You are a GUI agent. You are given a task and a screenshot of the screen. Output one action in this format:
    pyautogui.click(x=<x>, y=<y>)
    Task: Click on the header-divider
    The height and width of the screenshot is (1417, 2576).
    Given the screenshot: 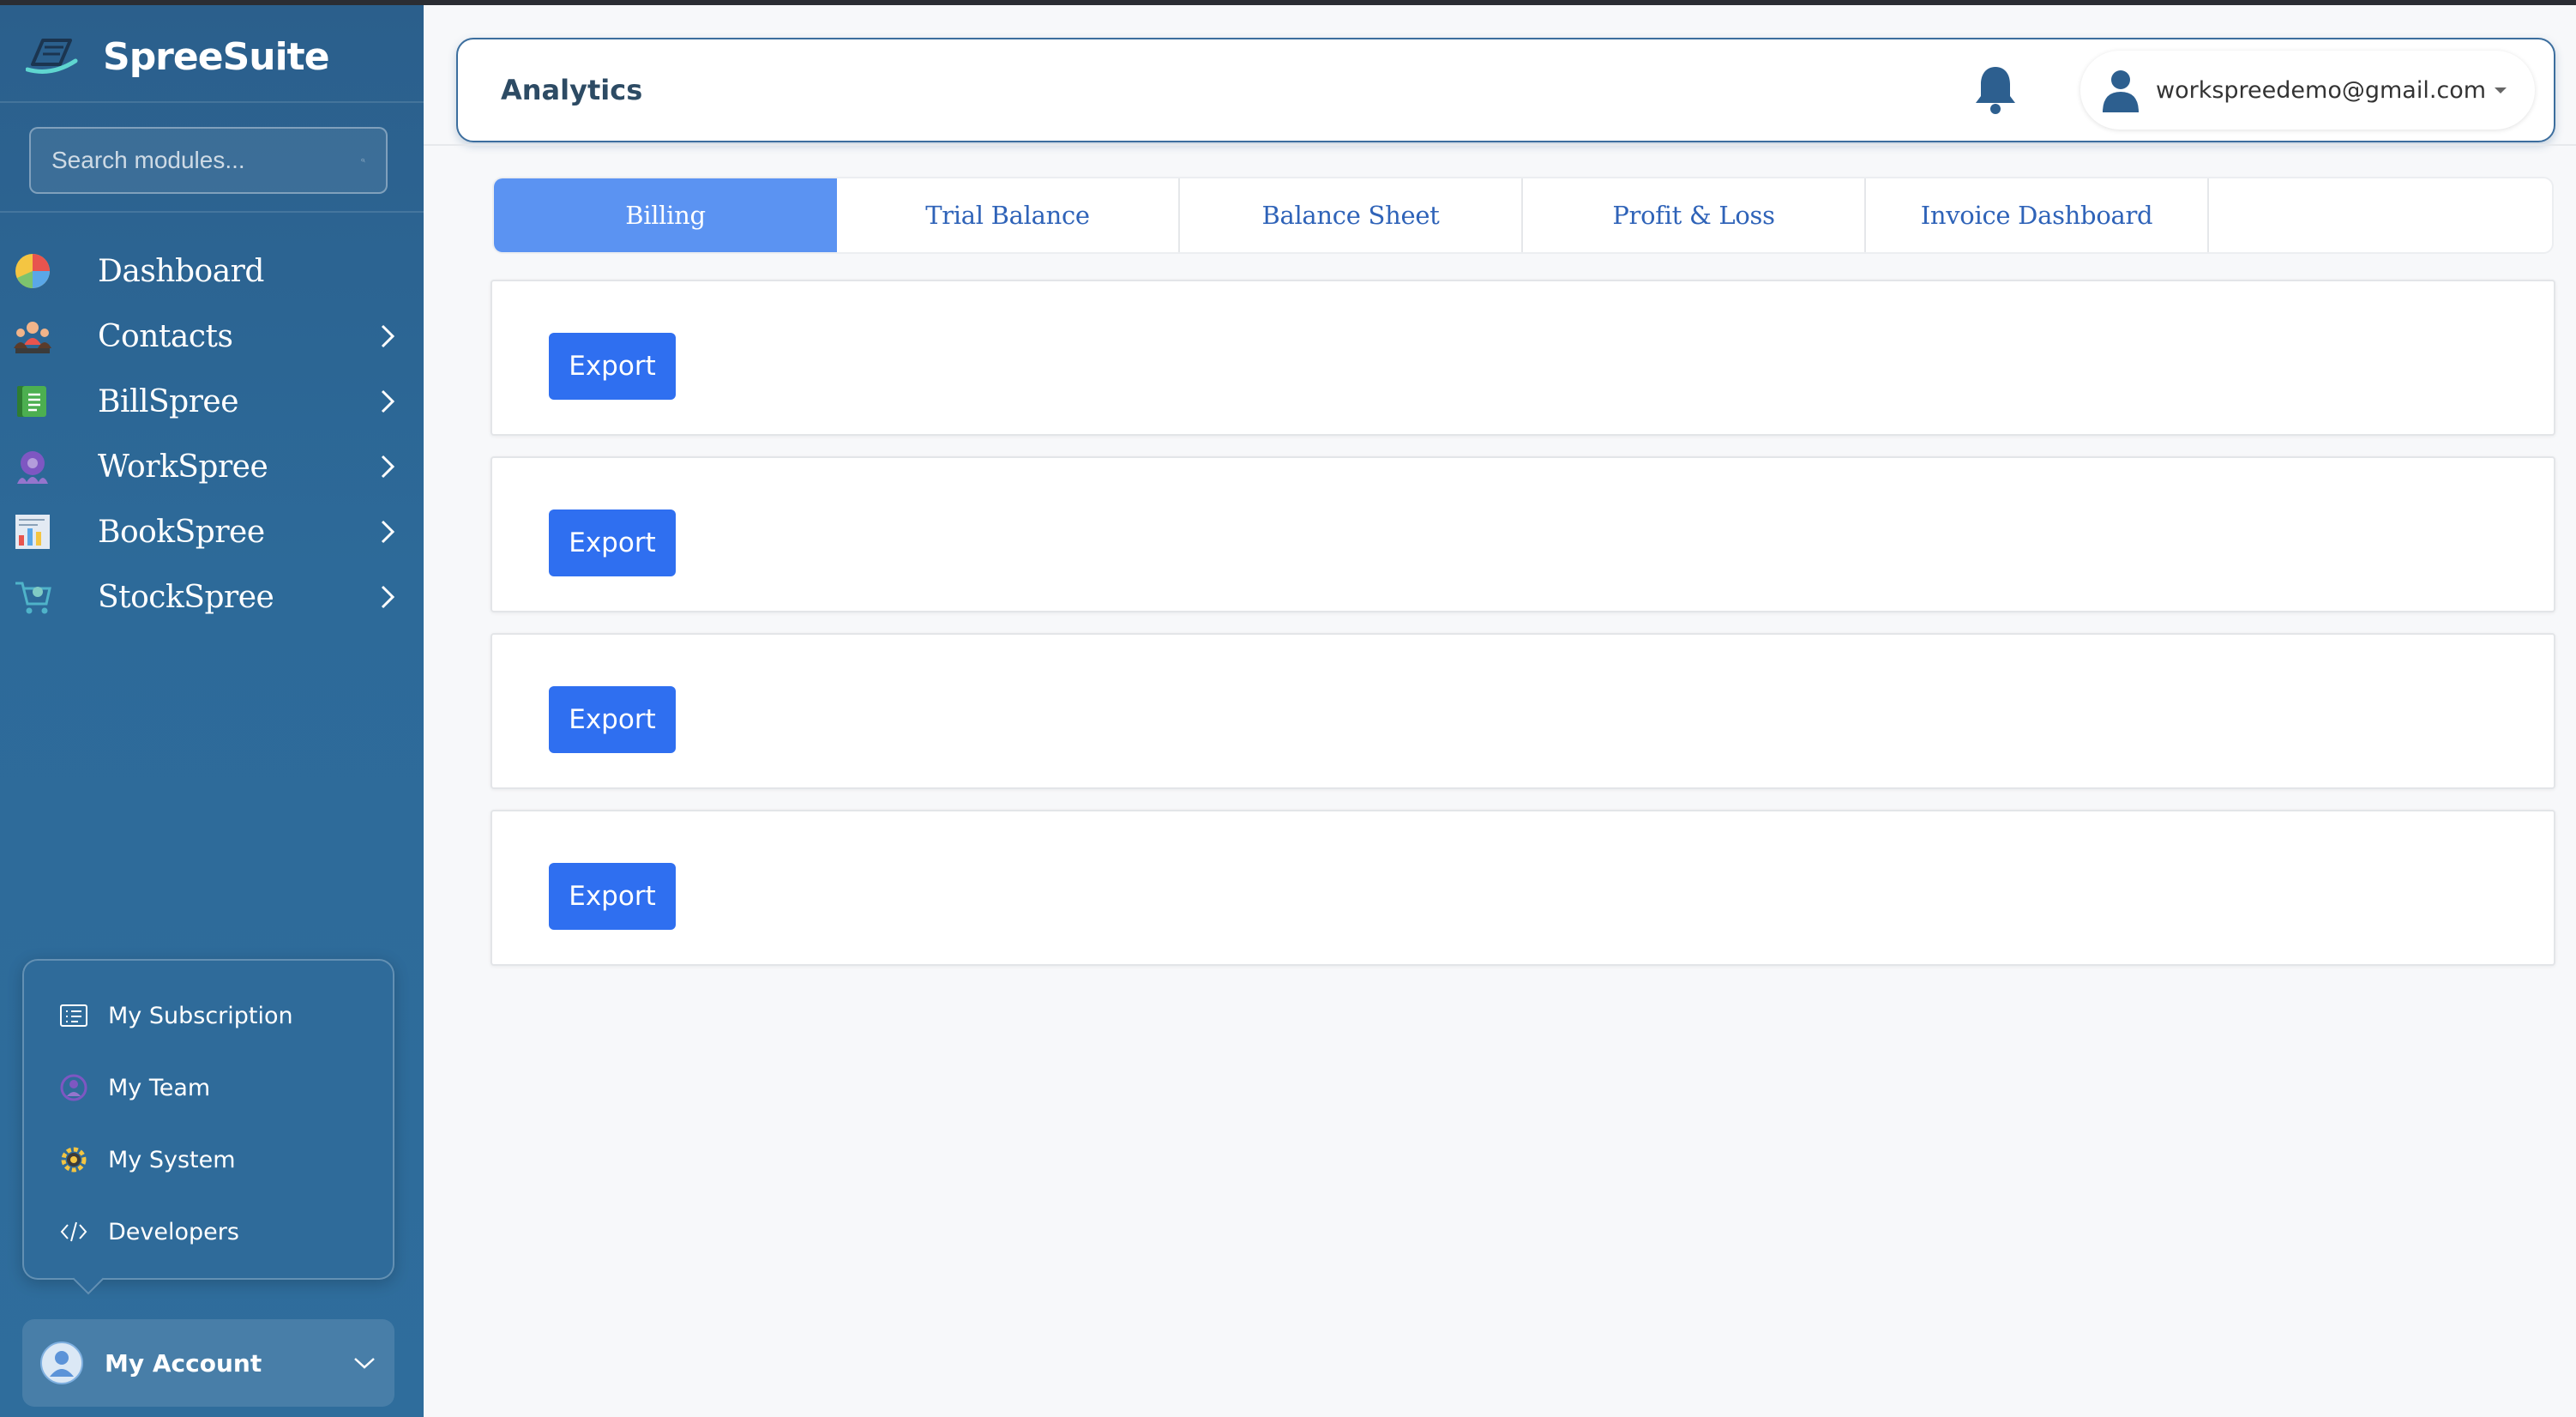 What is the action you would take?
    pyautogui.click(x=1500, y=145)
    